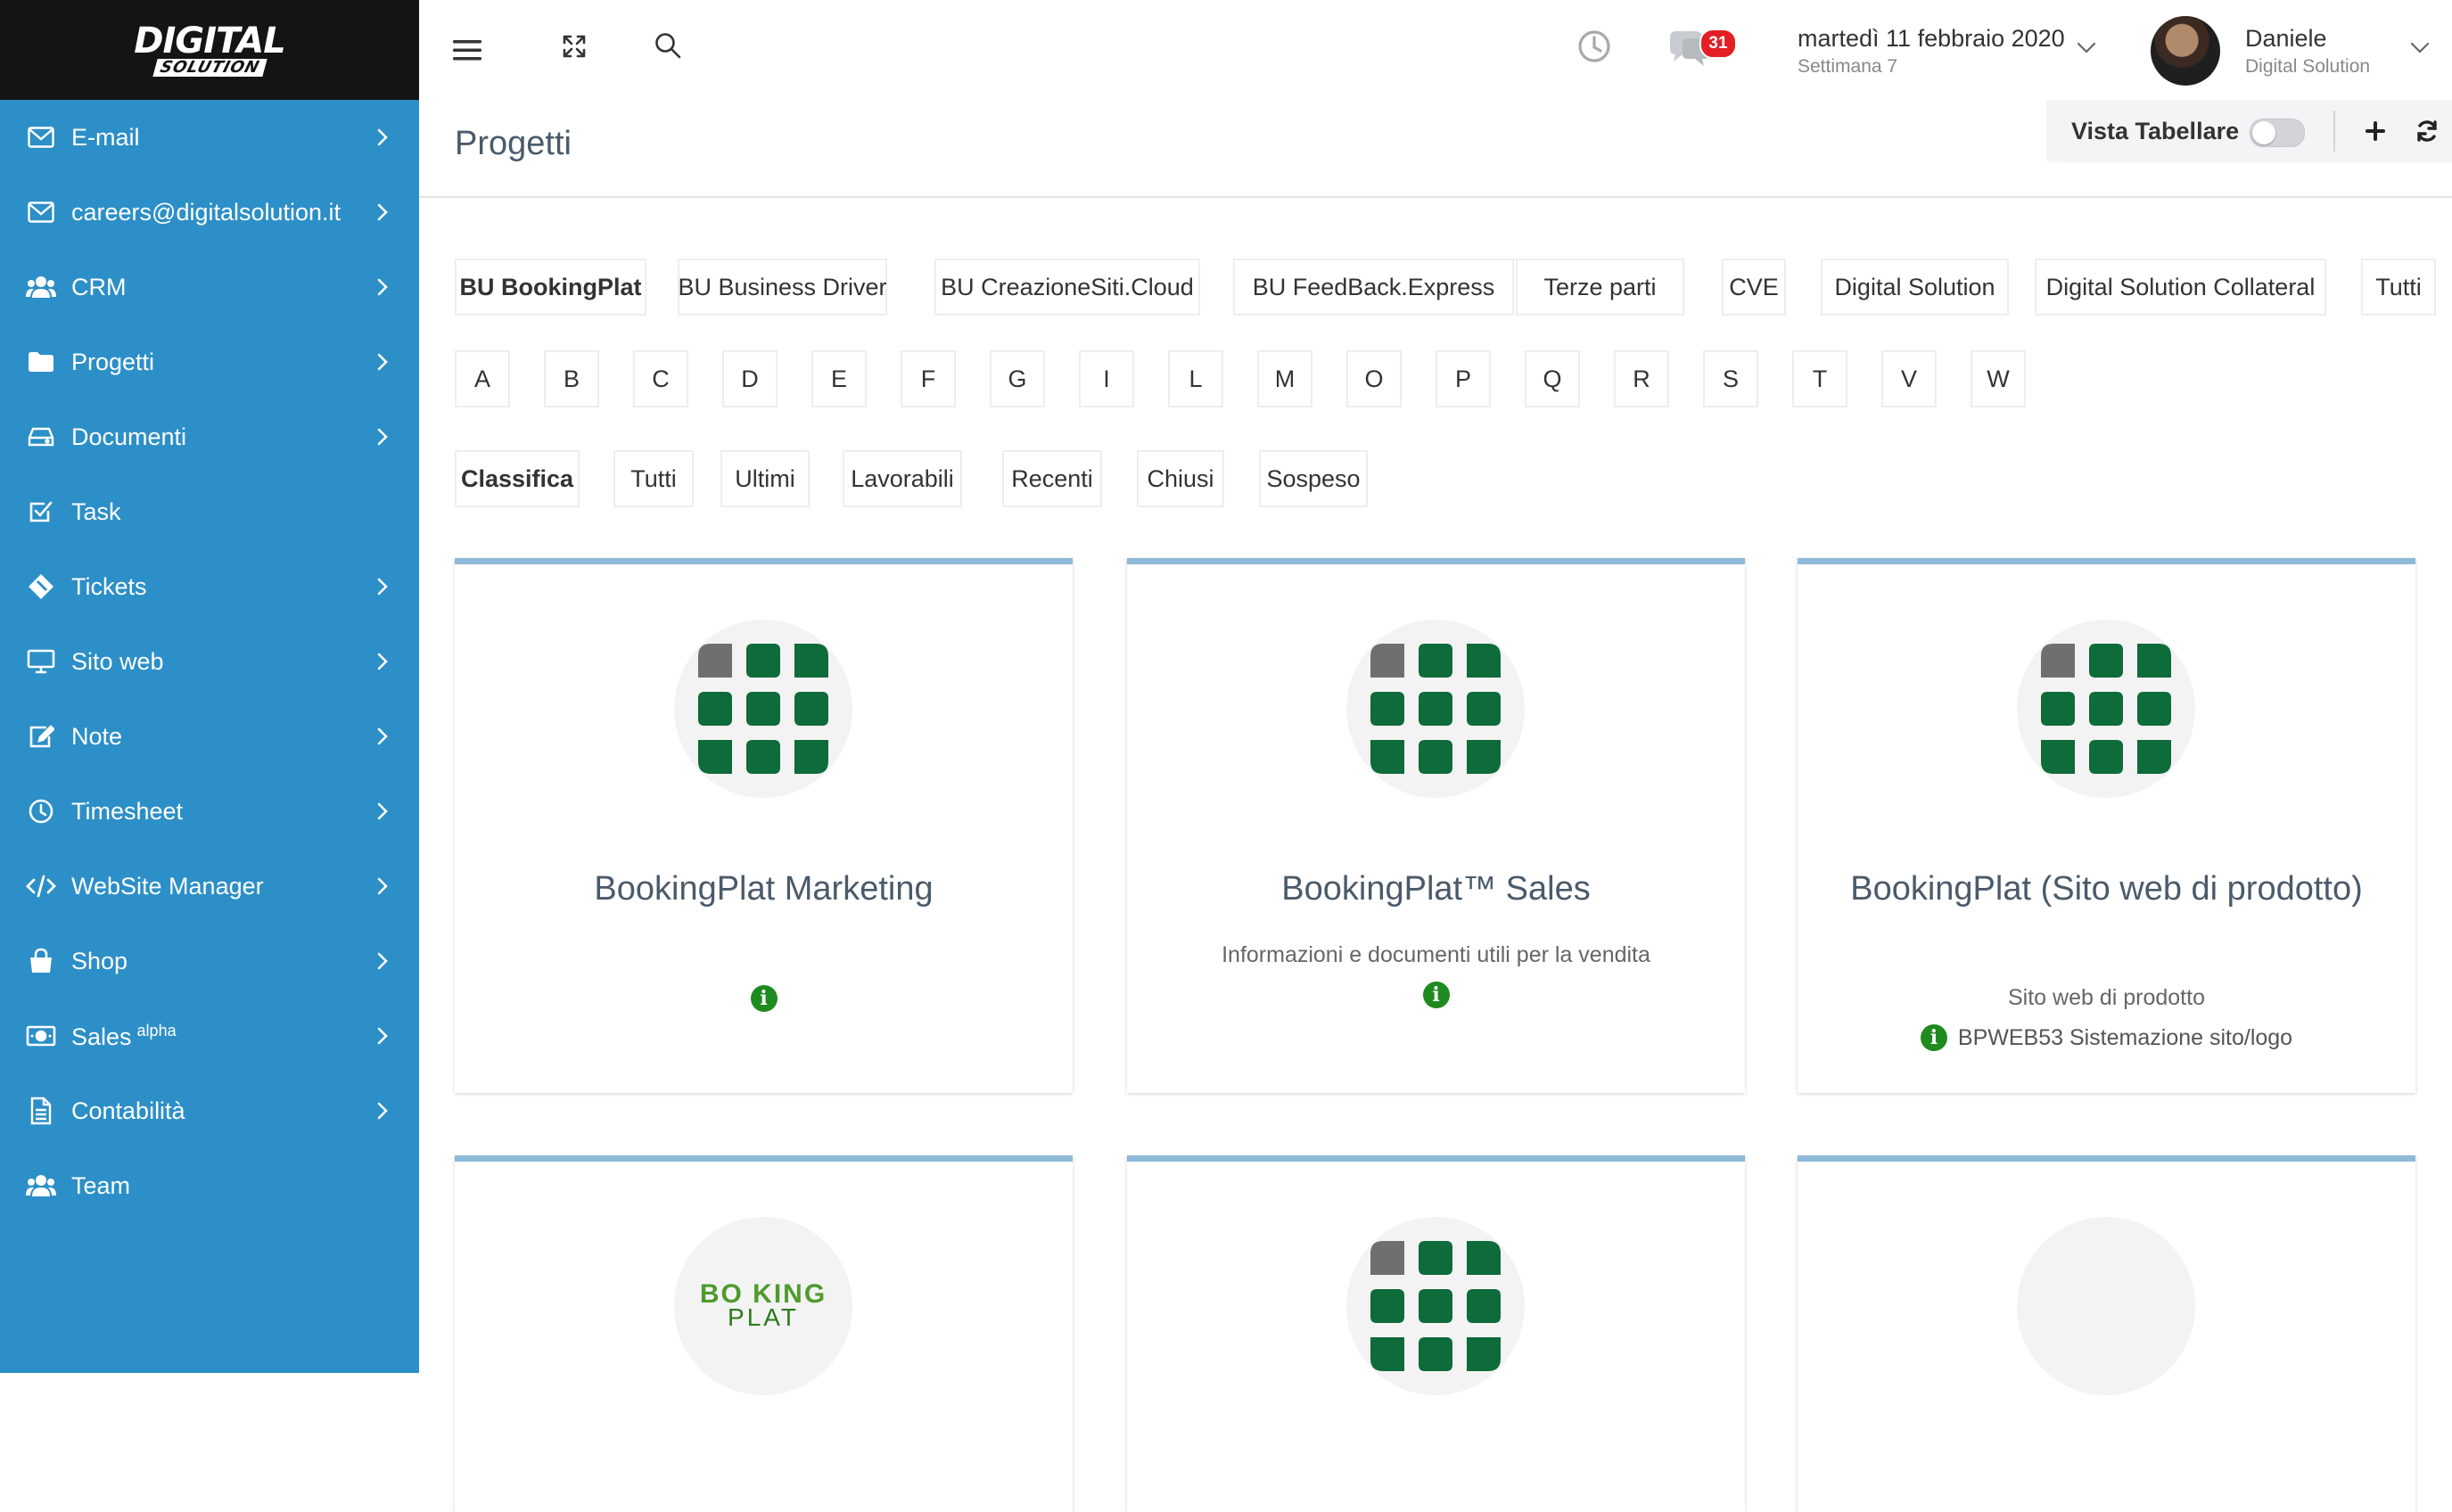 Image resolution: width=2452 pixels, height=1512 pixels. What do you see at coordinates (210, 50) in the screenshot?
I see `app-logo: DIGITAL SOLUTION` at bounding box center [210, 50].